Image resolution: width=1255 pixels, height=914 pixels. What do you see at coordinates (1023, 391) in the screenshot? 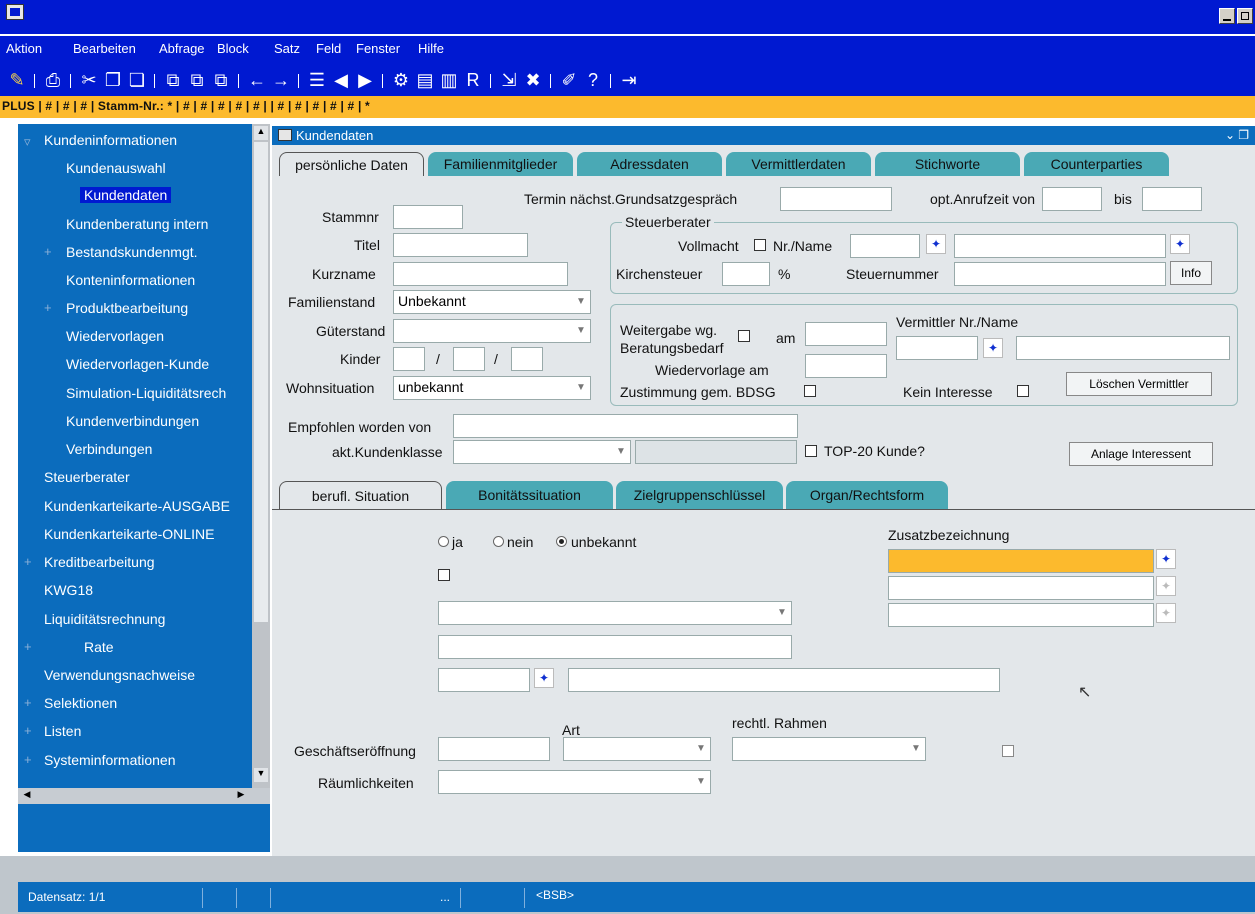
I see `kein-interesse-checkbox` at bounding box center [1023, 391].